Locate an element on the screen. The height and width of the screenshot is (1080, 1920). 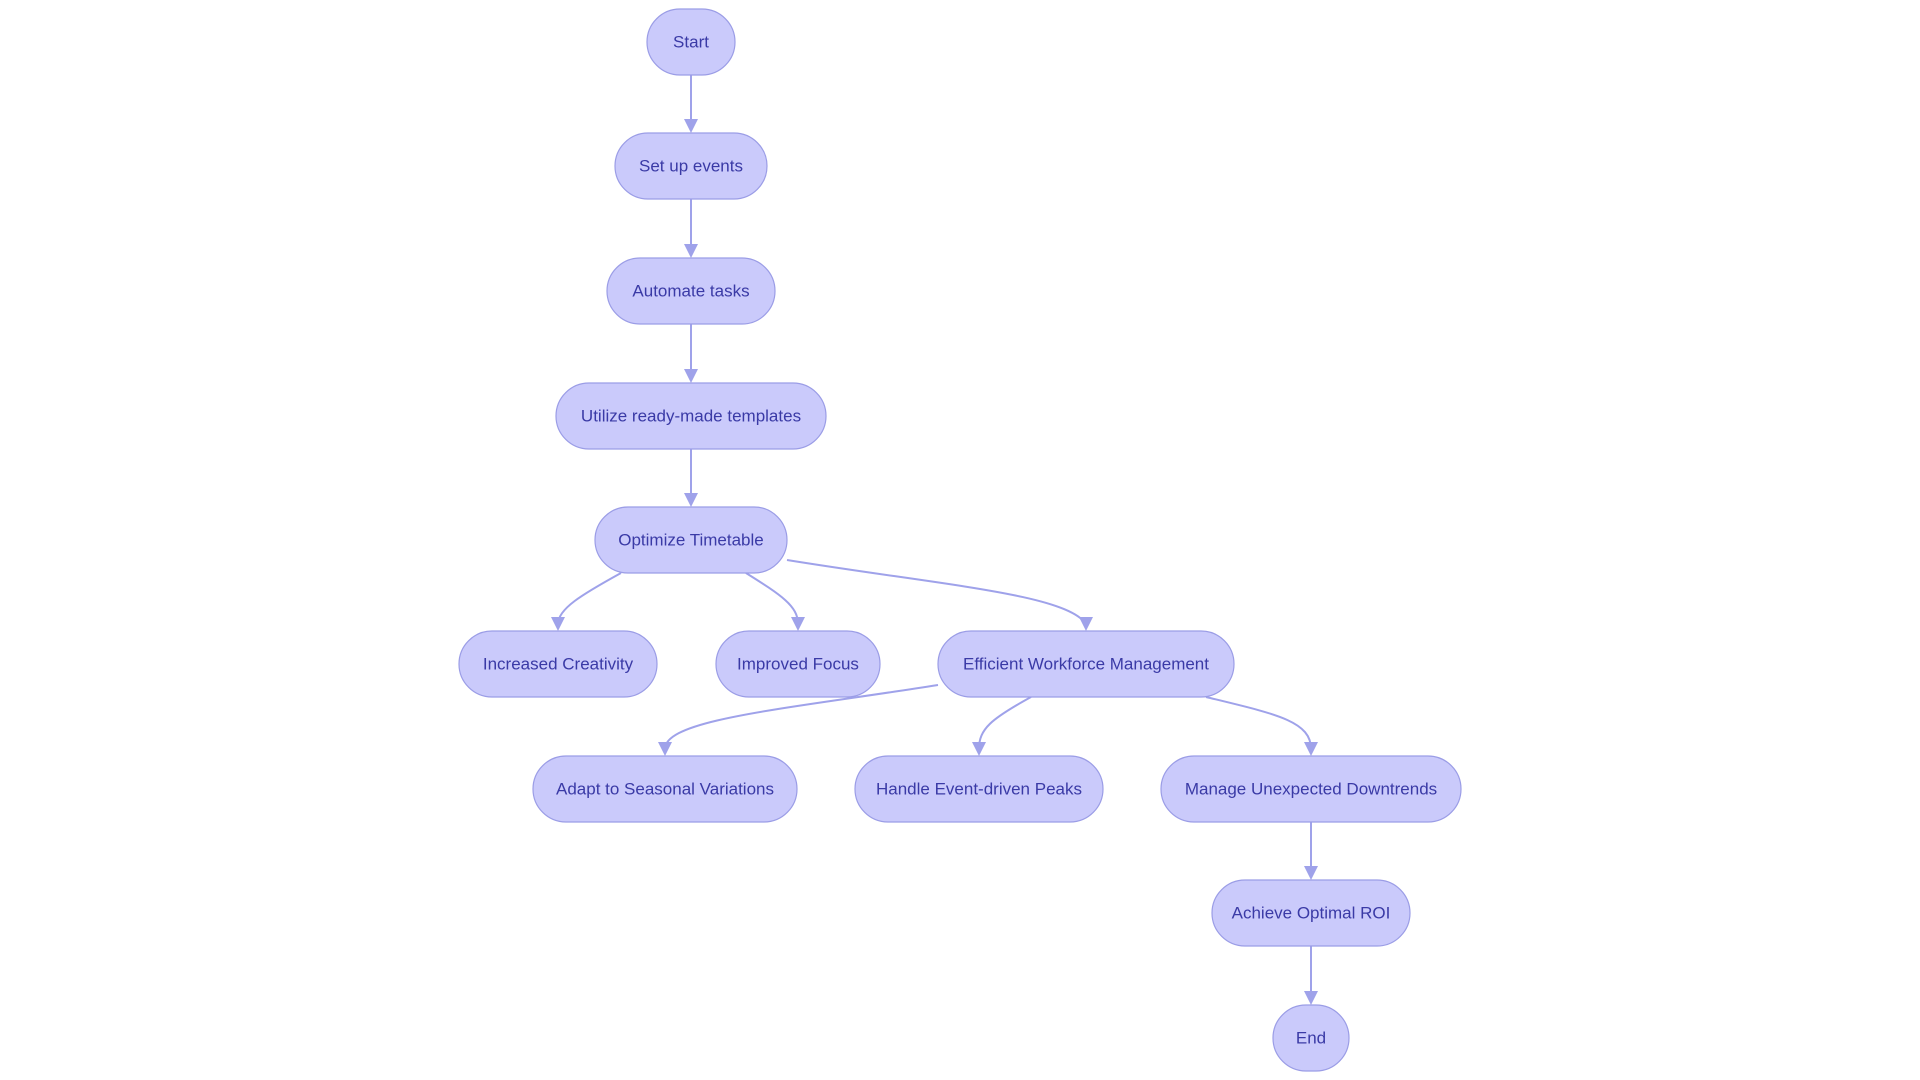
node-automate: Automate tasks is located at coordinates (691, 291).